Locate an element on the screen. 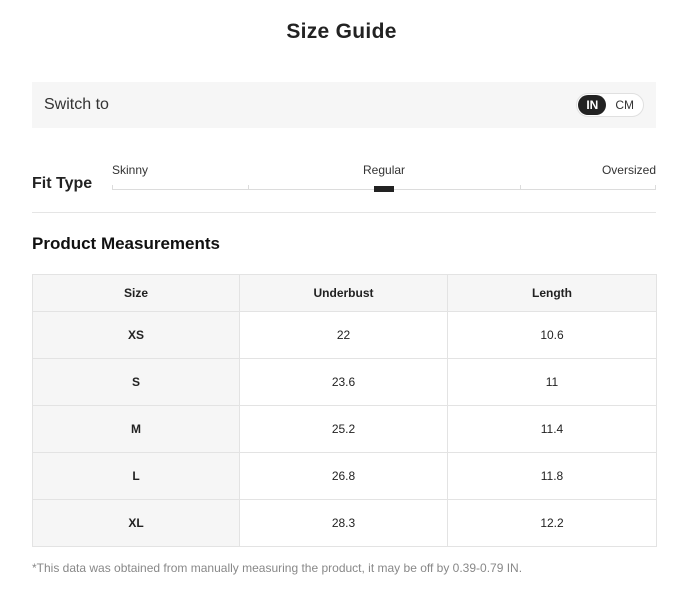 The image size is (683, 589). size-cell: XS is located at coordinates (136, 335).